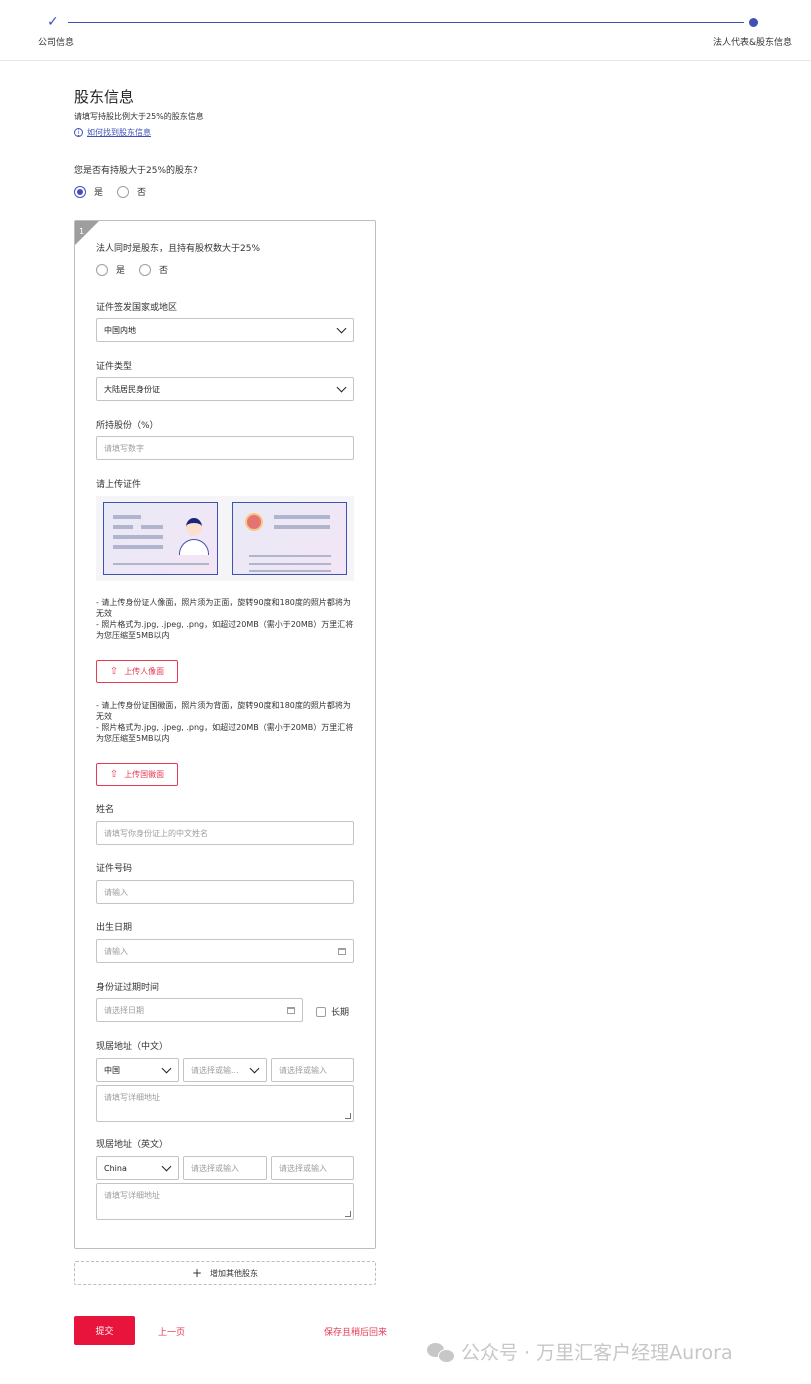 The width and height of the screenshot is (811, 1384). What do you see at coordinates (99, 193) in the screenshot?
I see `radio-yes-label: 是` at bounding box center [99, 193].